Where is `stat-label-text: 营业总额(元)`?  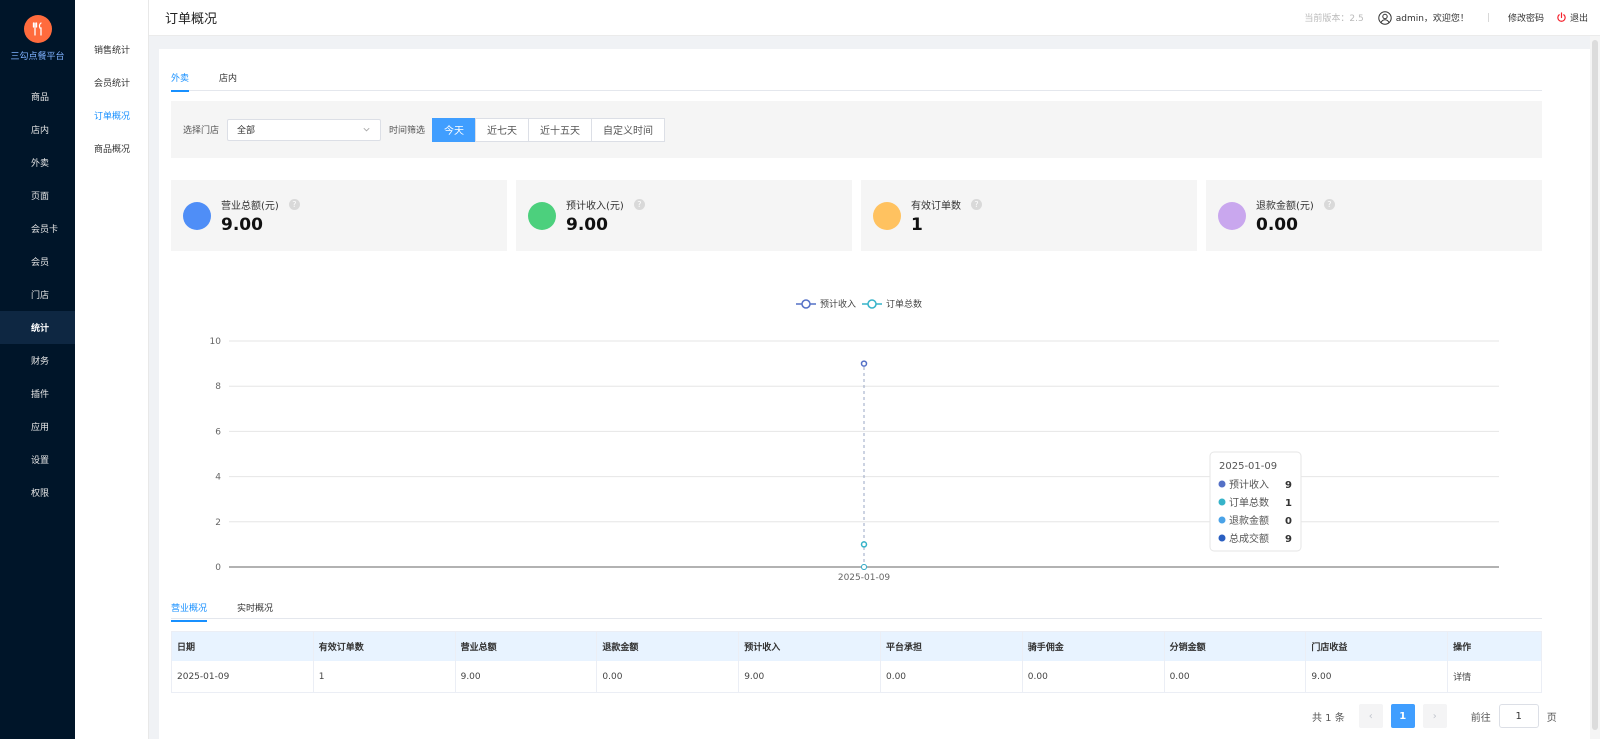
stat-label-text: 营业总额(元) is located at coordinates (250, 206).